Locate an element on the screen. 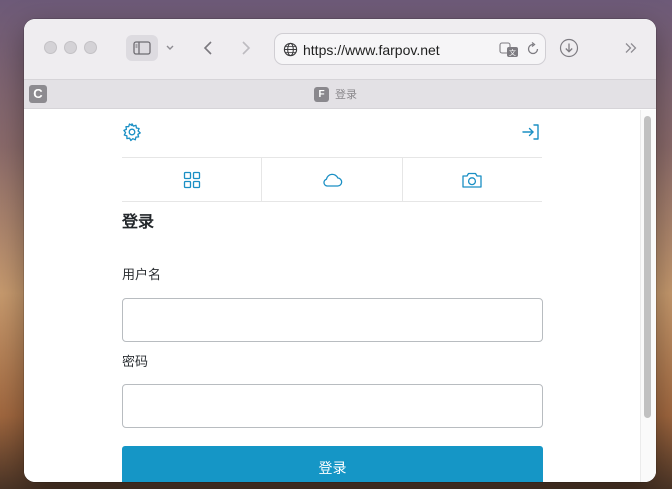  tab-bar: C F 登录 is located at coordinates (340, 94).